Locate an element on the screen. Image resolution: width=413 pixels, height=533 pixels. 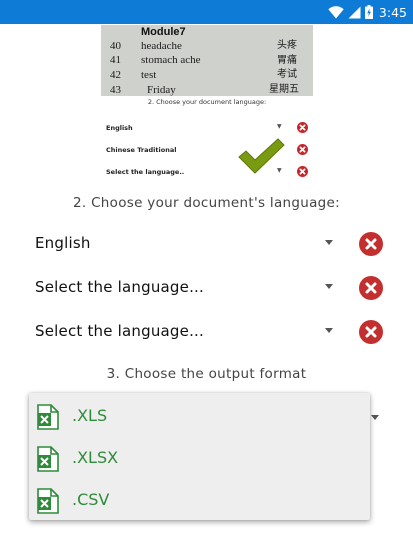
photo-row-chinese: 星期五 is located at coordinates (284, 89).